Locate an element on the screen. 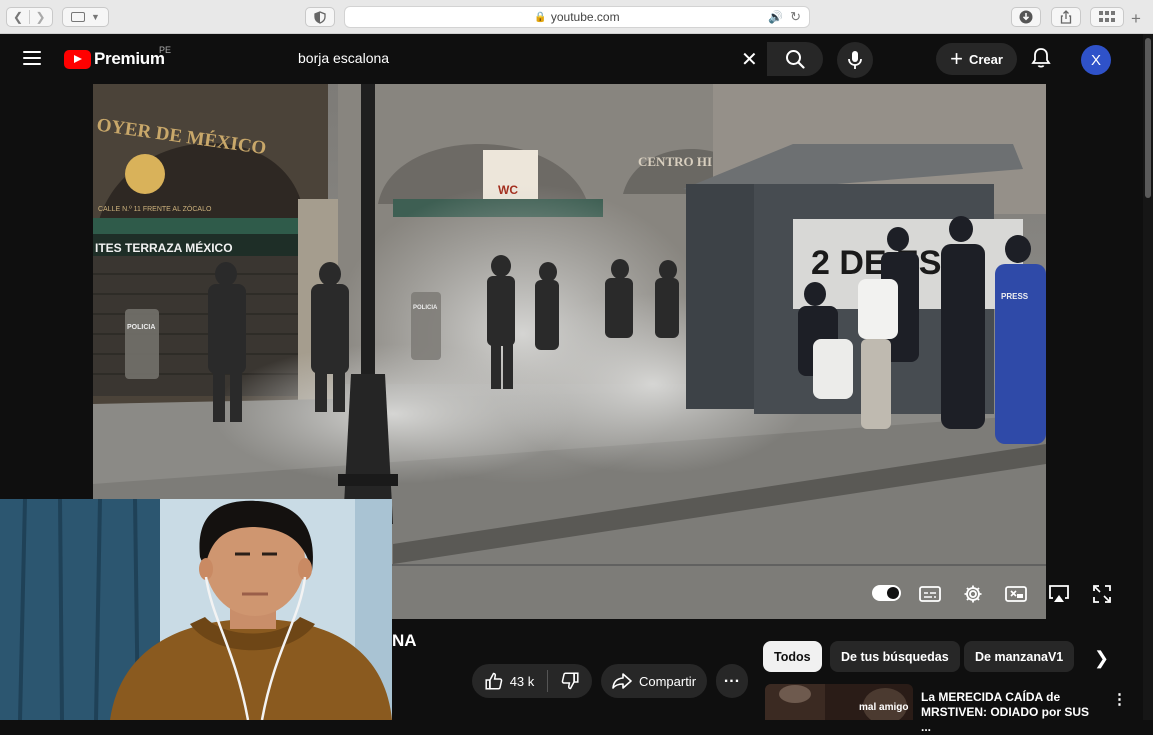  share-icon is located at coordinates (1066, 17).